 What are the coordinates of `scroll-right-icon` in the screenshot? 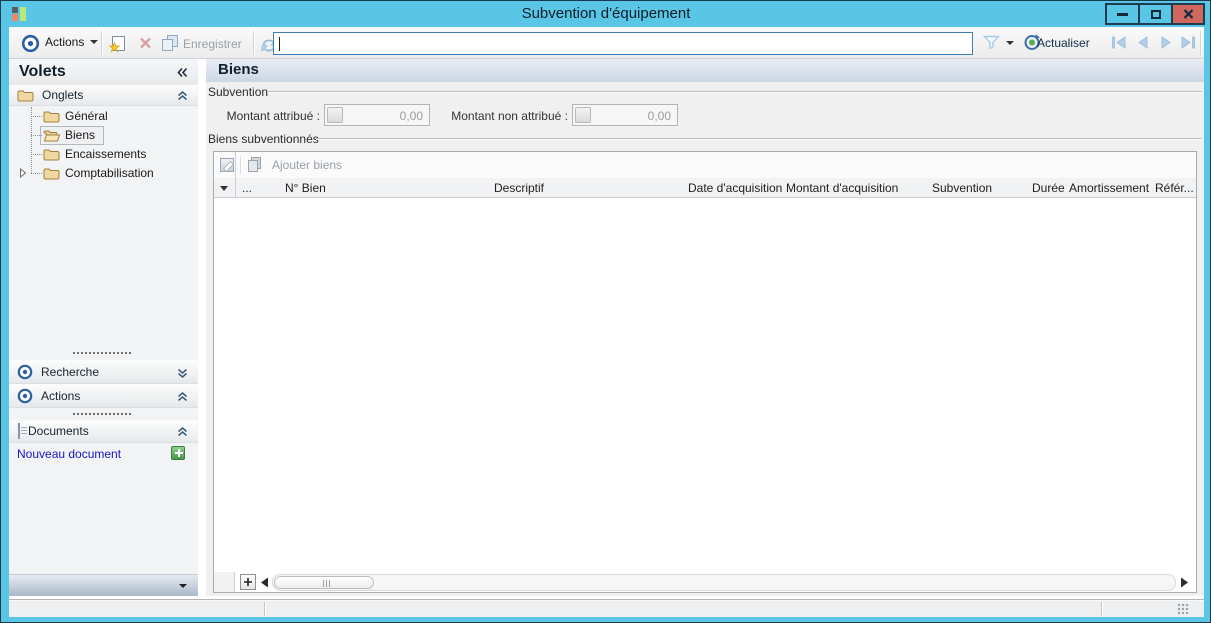 It's located at (1184, 582).